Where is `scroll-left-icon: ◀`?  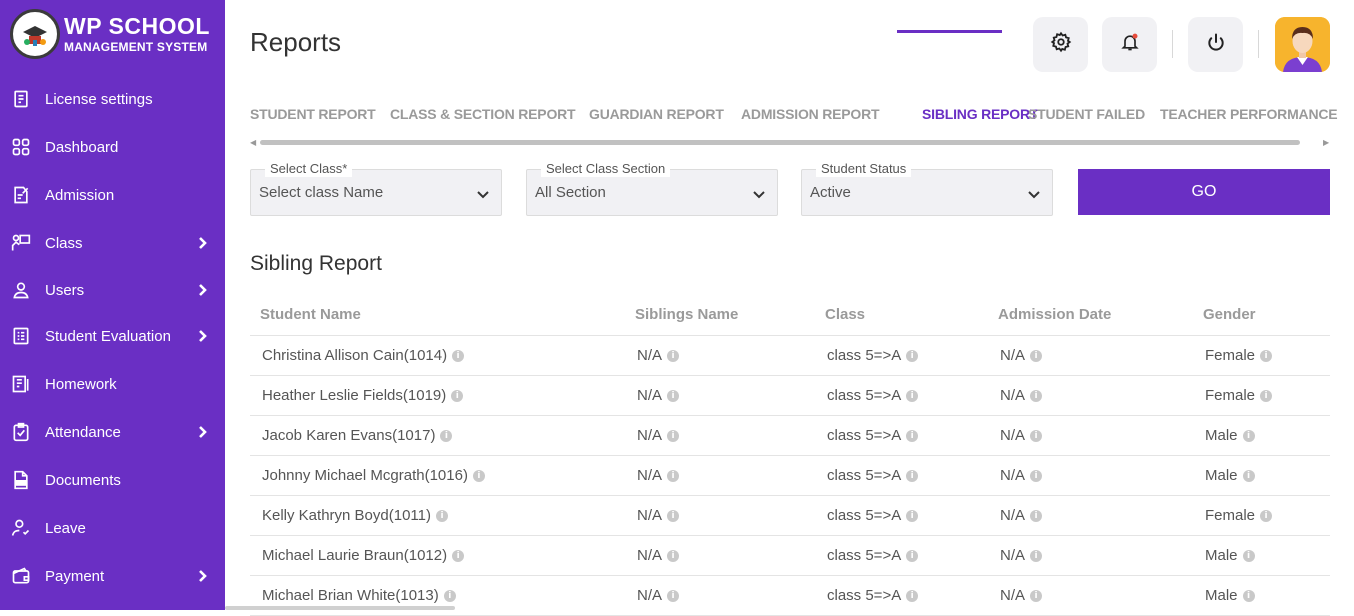
scroll-left-icon: ◀ is located at coordinates (253, 143).